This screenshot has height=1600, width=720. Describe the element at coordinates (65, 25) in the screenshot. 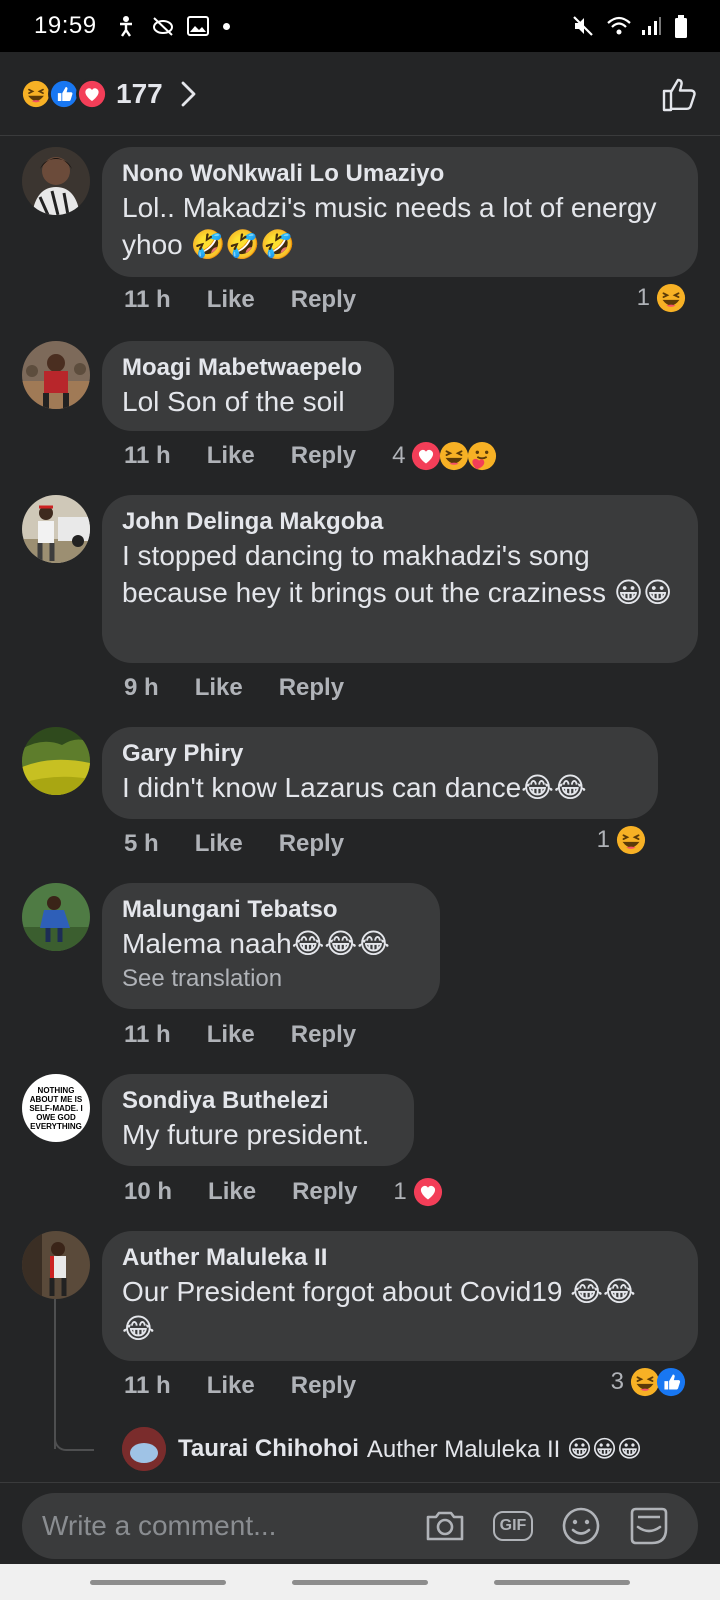

I see `status-time: 19:59` at that location.